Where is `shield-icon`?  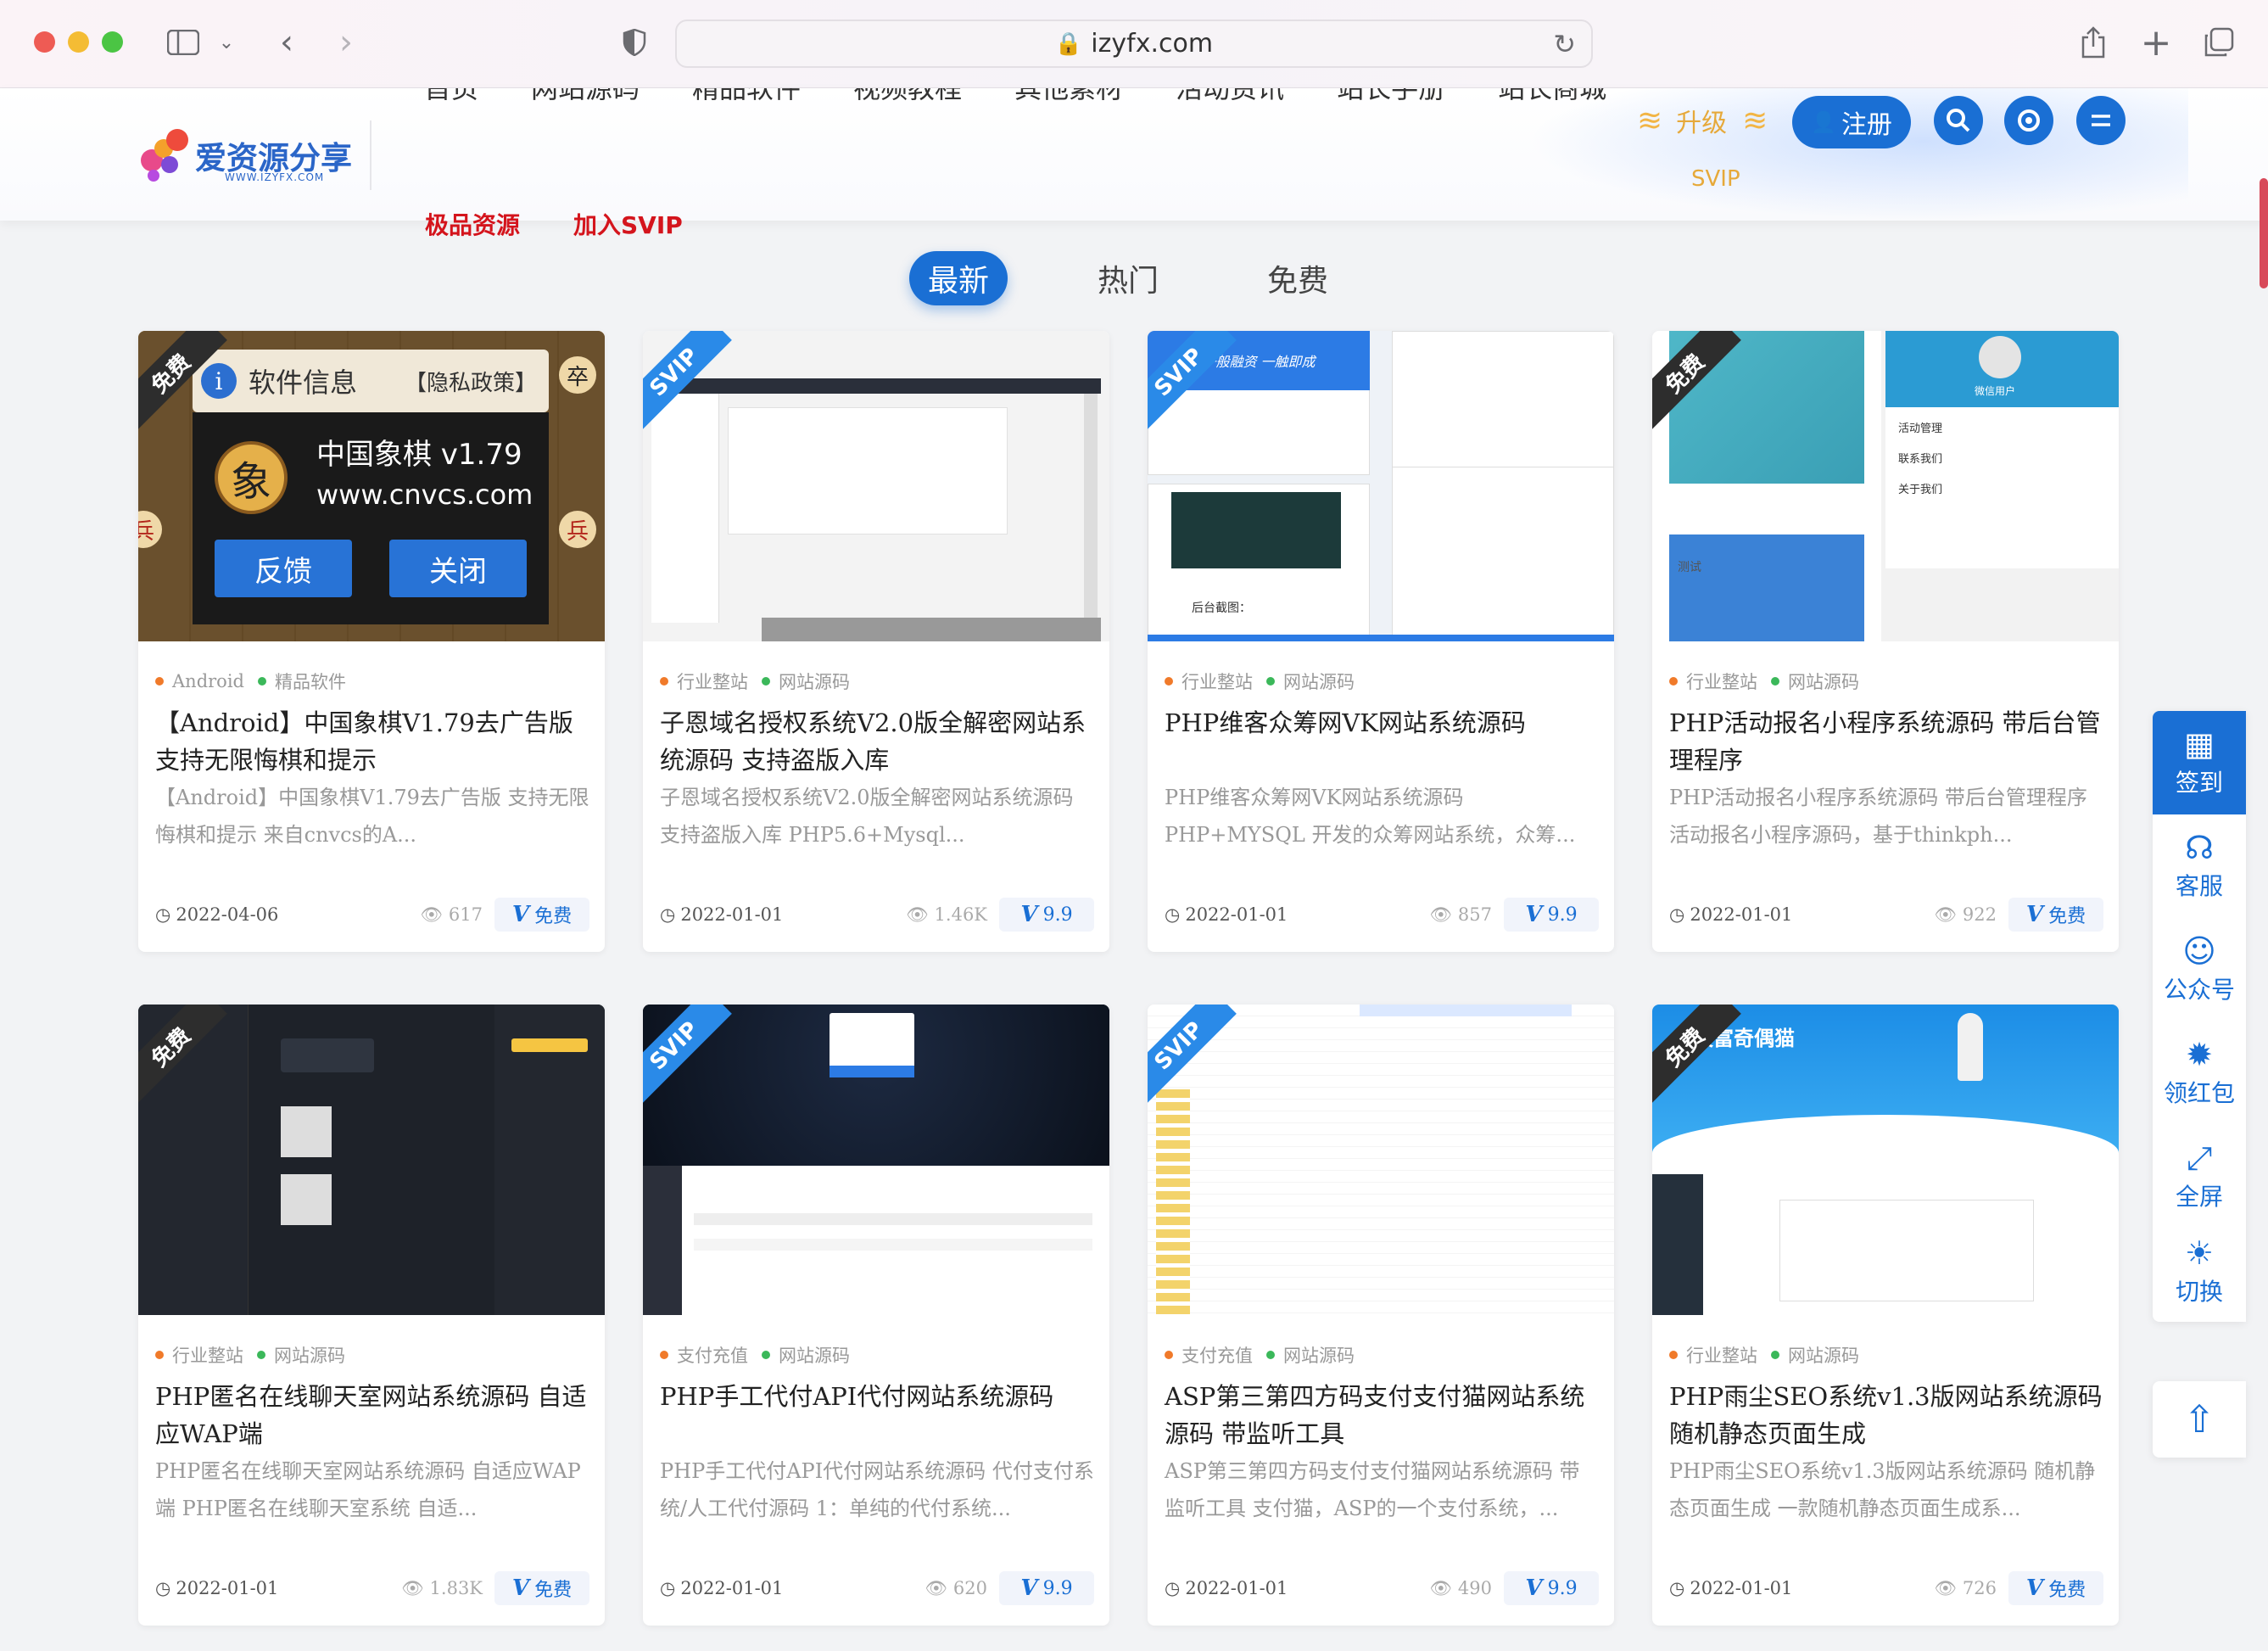 shield-icon is located at coordinates (634, 42).